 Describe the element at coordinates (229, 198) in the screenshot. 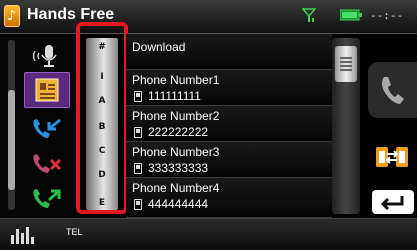

I see `list-item: Phone Number4 444444444` at that location.